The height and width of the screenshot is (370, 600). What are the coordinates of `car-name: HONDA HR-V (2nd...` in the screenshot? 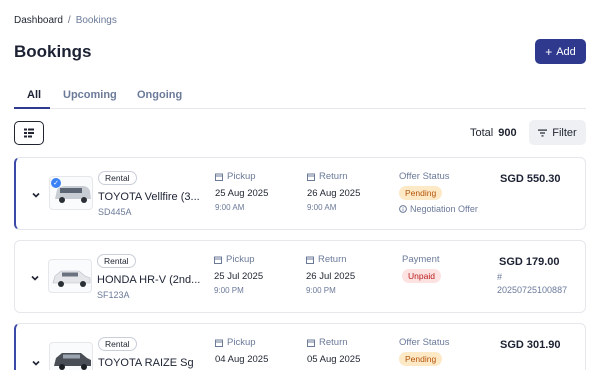 It's located at (148, 280).